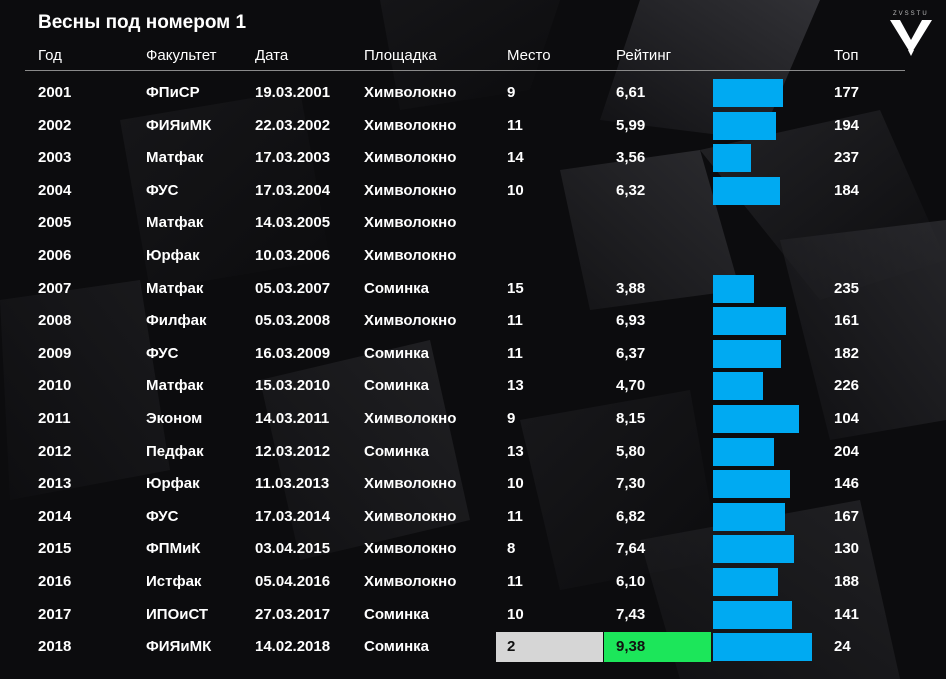 The width and height of the screenshot is (946, 679). What do you see at coordinates (54, 418) in the screenshot?
I see `cell-year: 2011` at bounding box center [54, 418].